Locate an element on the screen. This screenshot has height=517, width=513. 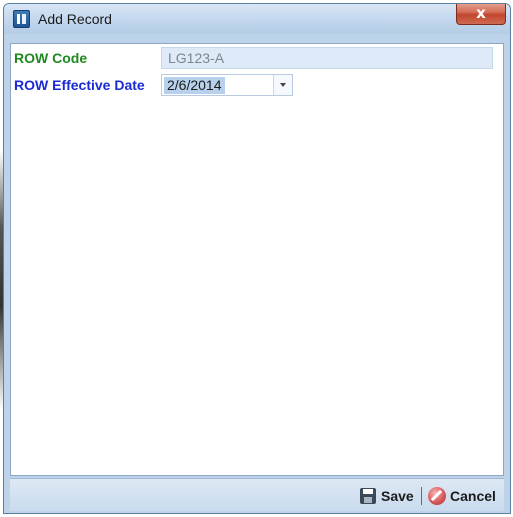
app-icon is located at coordinates (21, 19).